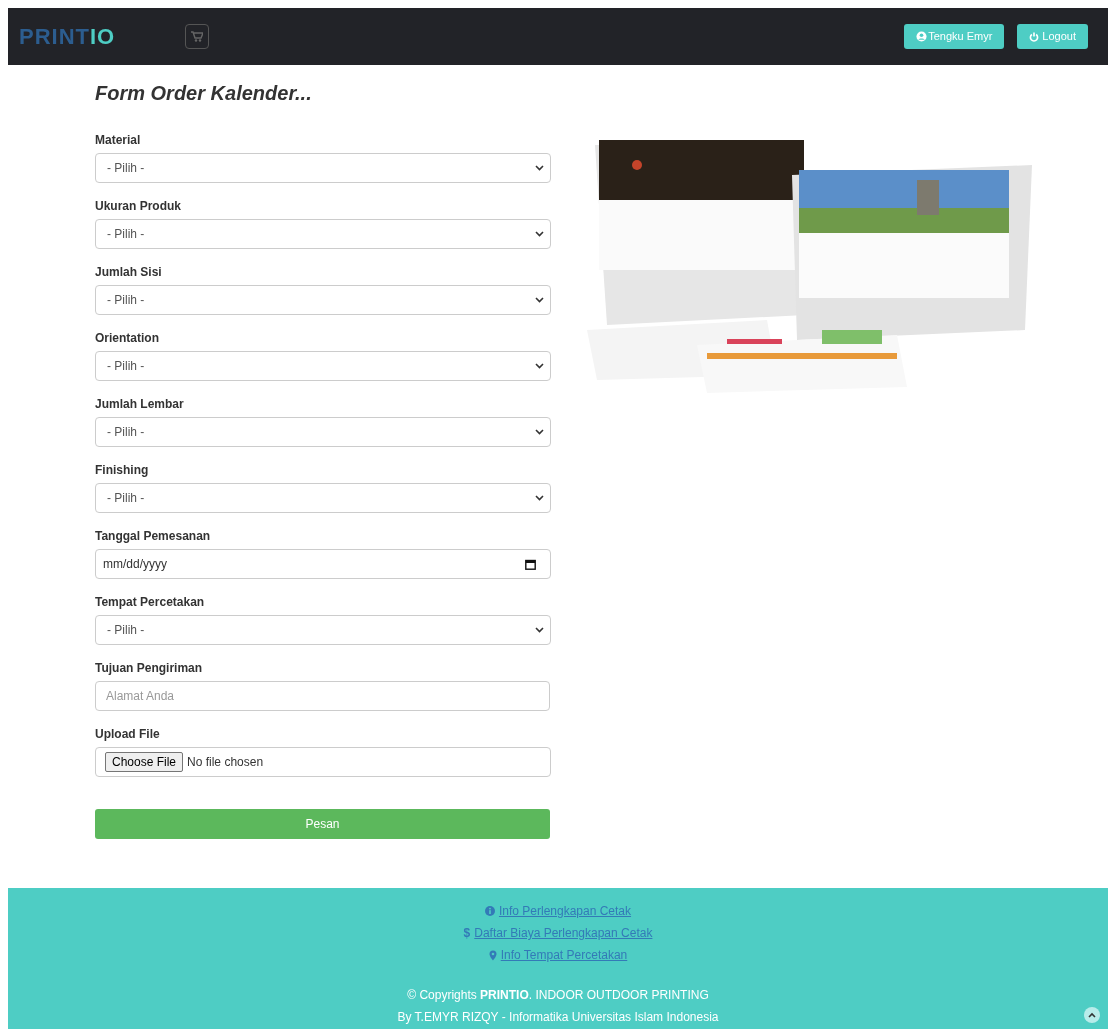 This screenshot has height=1029, width=1108. Describe the element at coordinates (322, 696) in the screenshot. I see `address-field: Alamat Anda` at that location.